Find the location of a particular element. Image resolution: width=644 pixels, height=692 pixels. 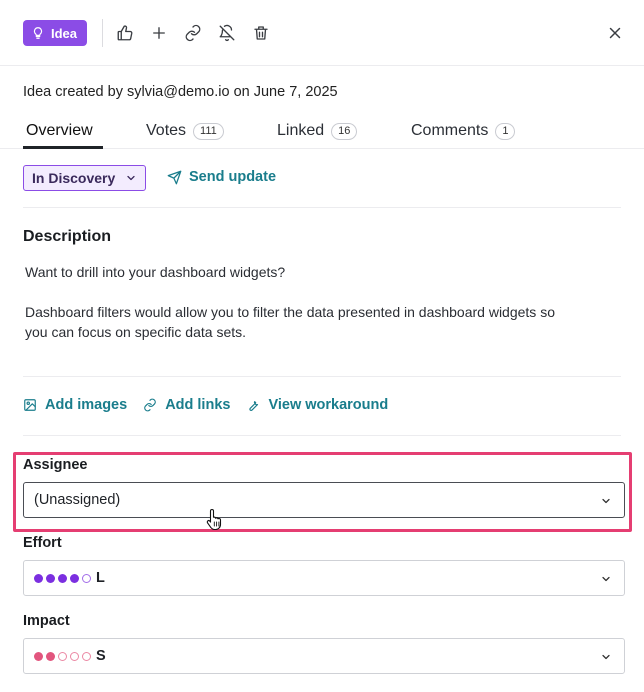

impact-level-dots is located at coordinates (62, 656).